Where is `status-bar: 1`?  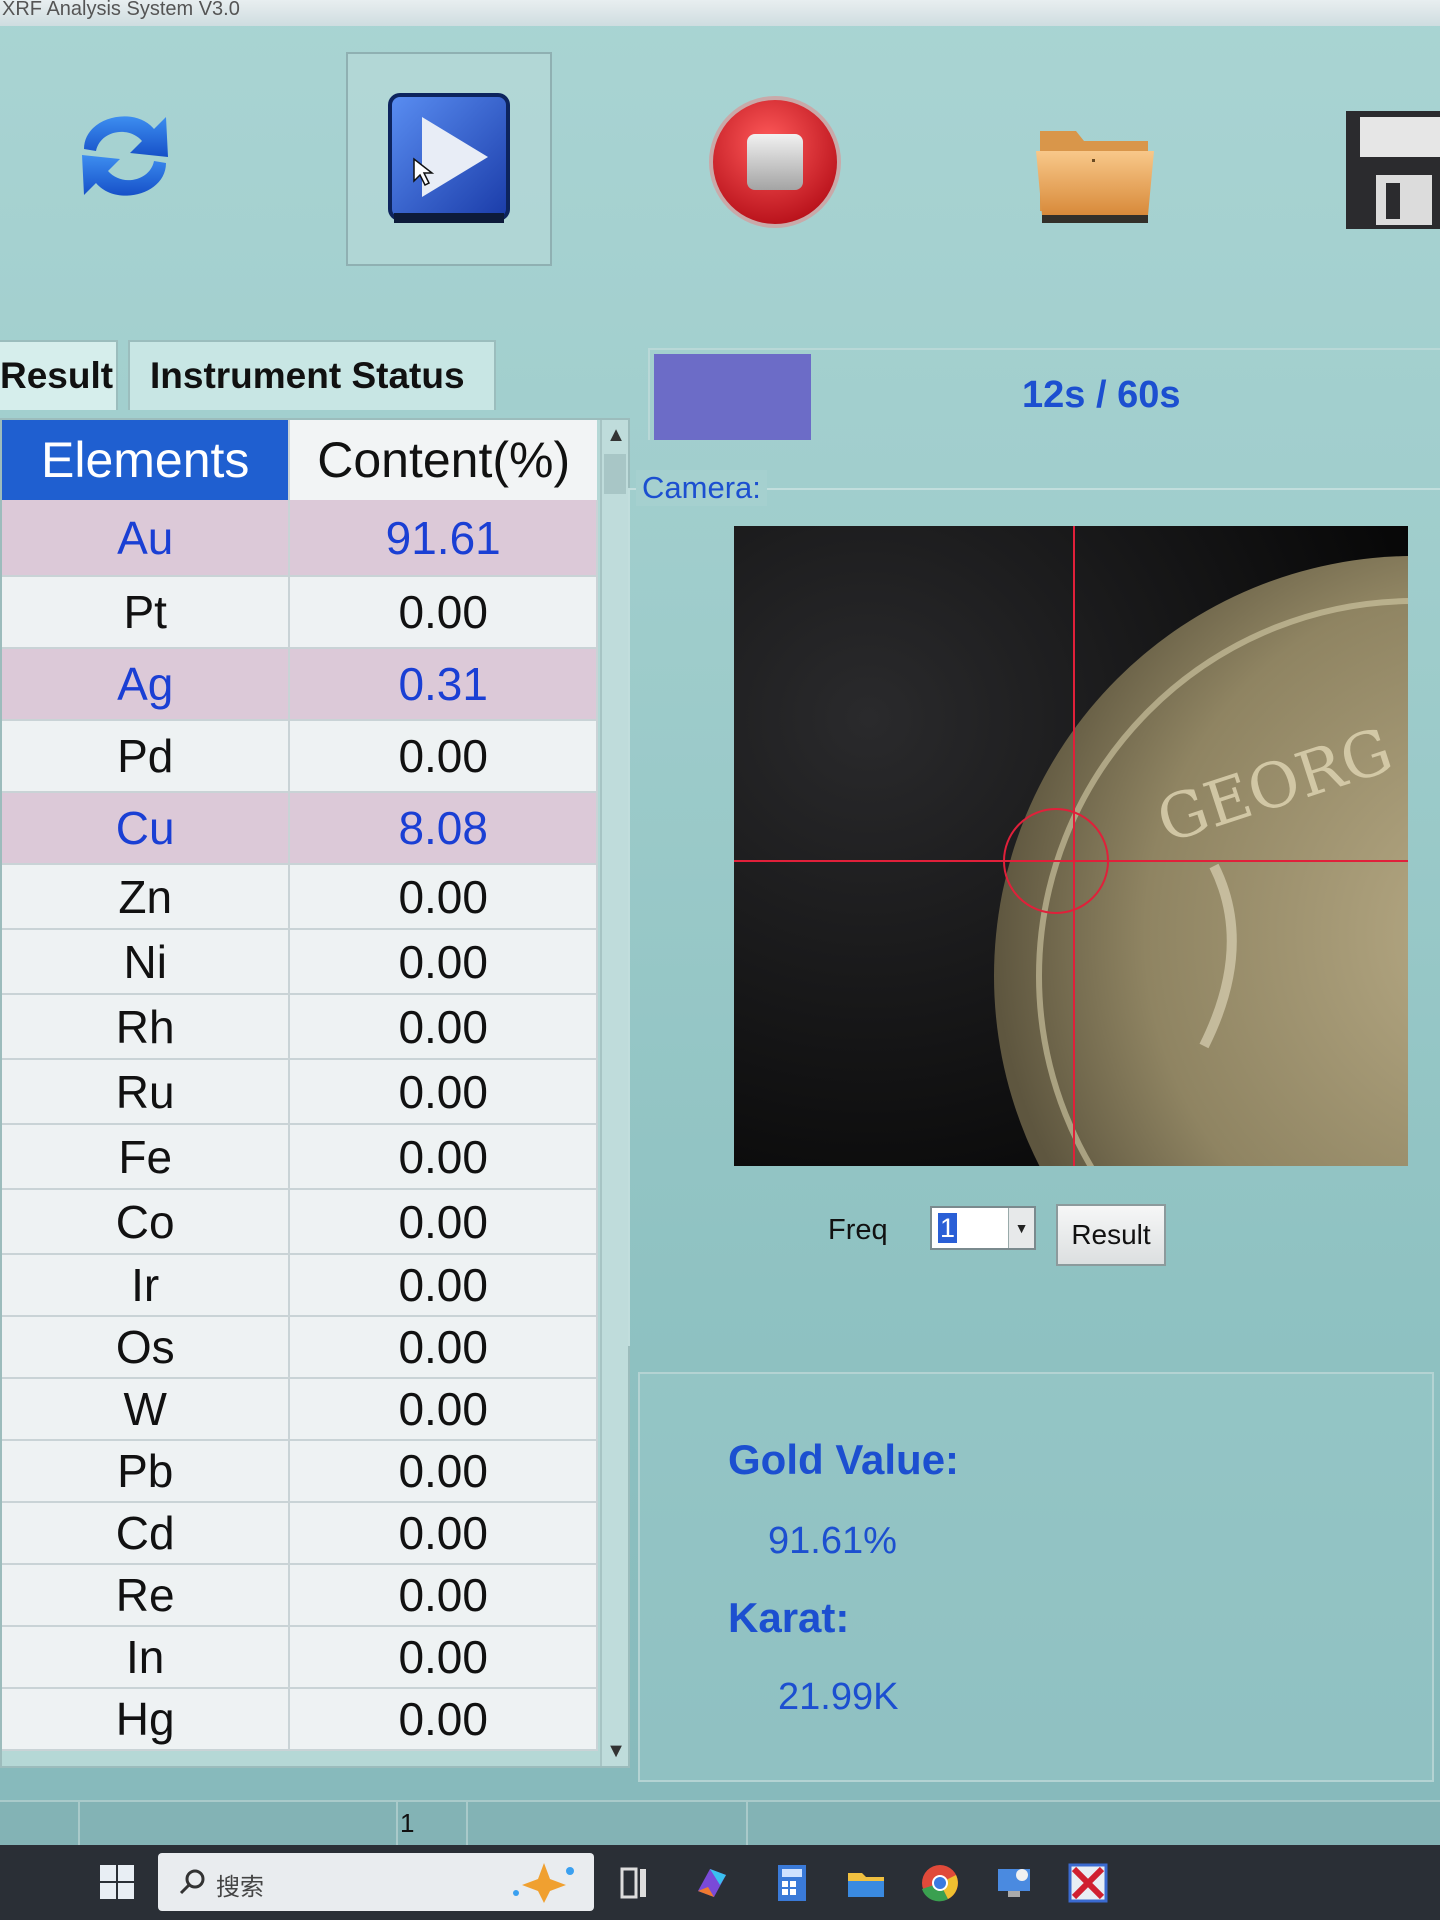
status-bar: 1 is located at coordinates (720, 1822).